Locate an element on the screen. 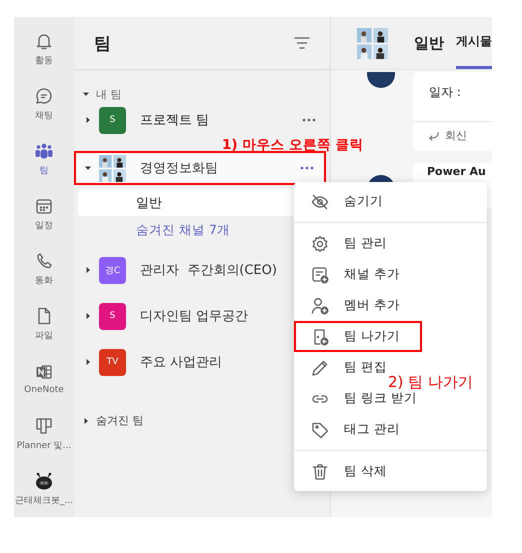  rail-item: 채팅 is located at coordinates (44, 103).